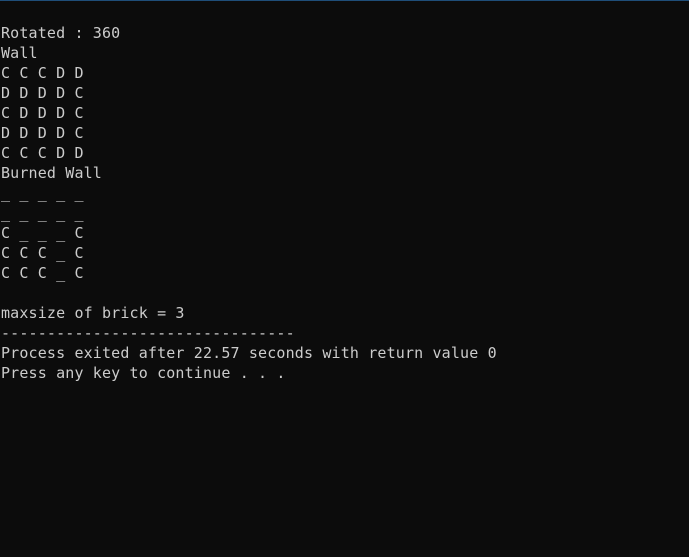 The image size is (689, 557). Describe the element at coordinates (42, 273) in the screenshot. I see `burned-wall-row-5: C C C _ C` at that location.